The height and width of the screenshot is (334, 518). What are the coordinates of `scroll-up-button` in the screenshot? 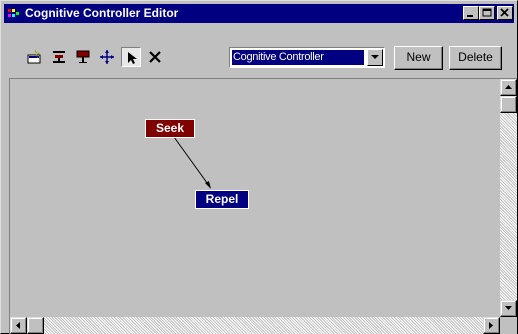 It's located at (508, 87).